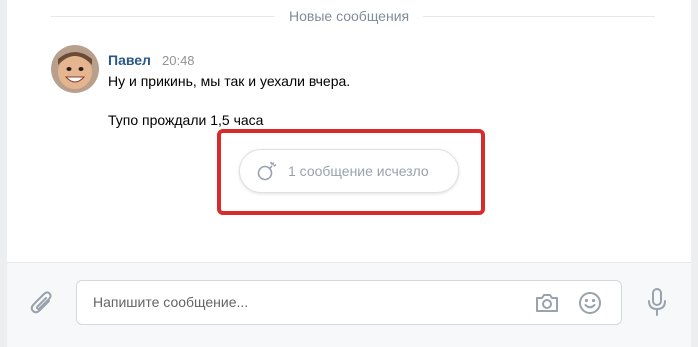 This screenshot has width=698, height=347. I want to click on message-time: 20:48, so click(178, 60).